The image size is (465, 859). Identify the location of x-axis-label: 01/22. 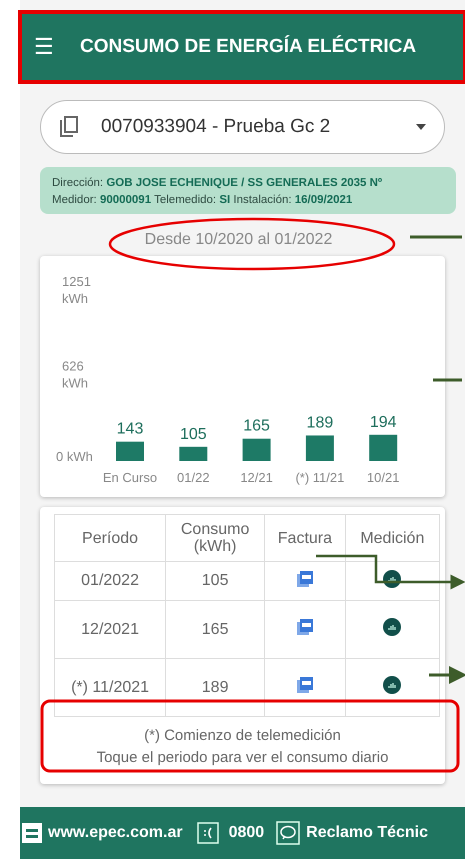
(193, 477).